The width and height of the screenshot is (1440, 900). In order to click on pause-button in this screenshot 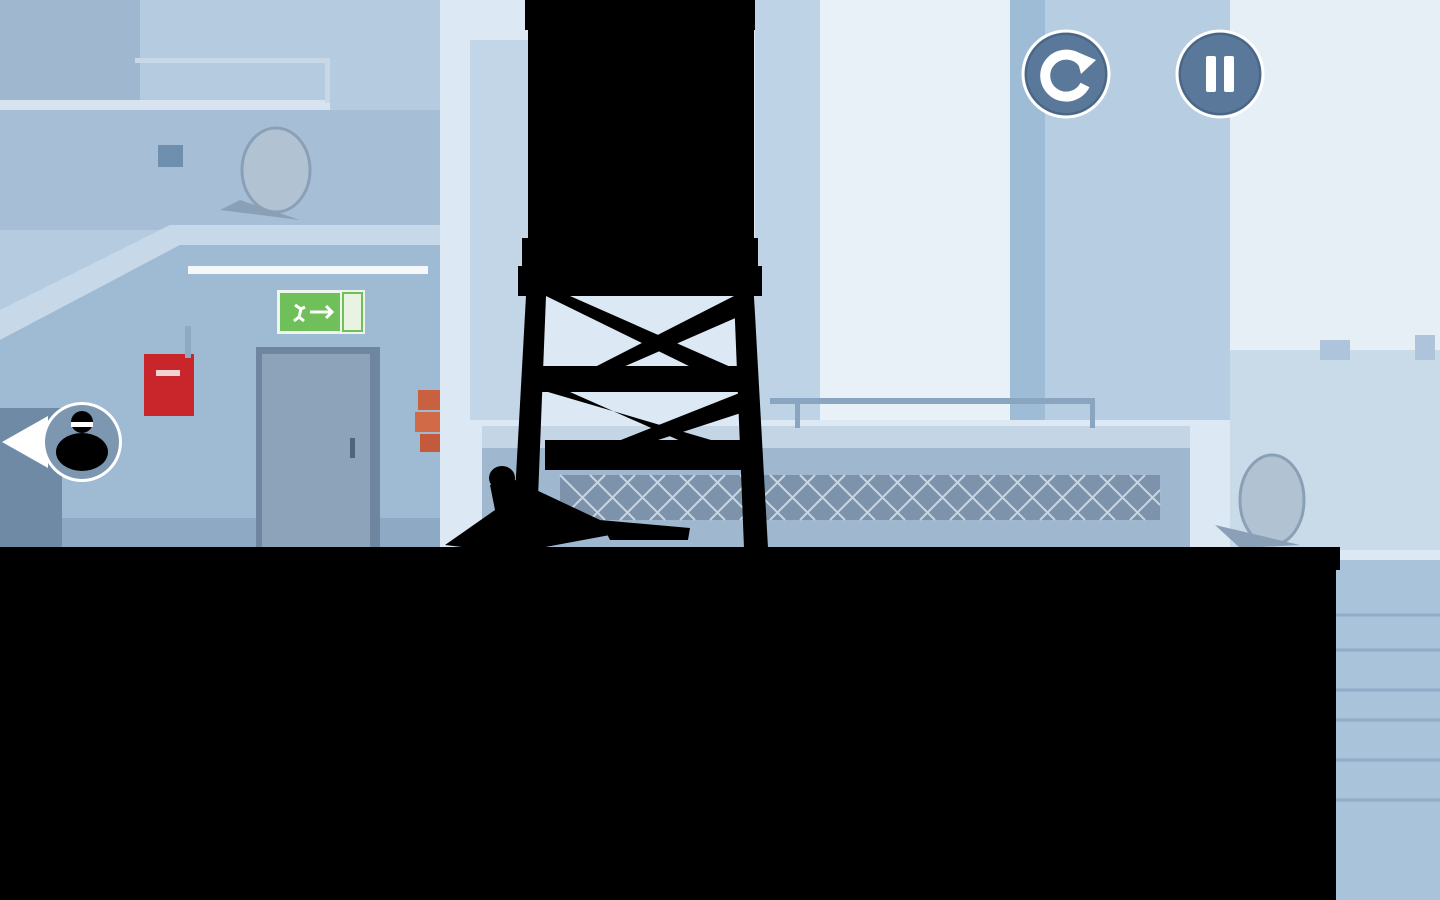, I will do `click(1220, 74)`.